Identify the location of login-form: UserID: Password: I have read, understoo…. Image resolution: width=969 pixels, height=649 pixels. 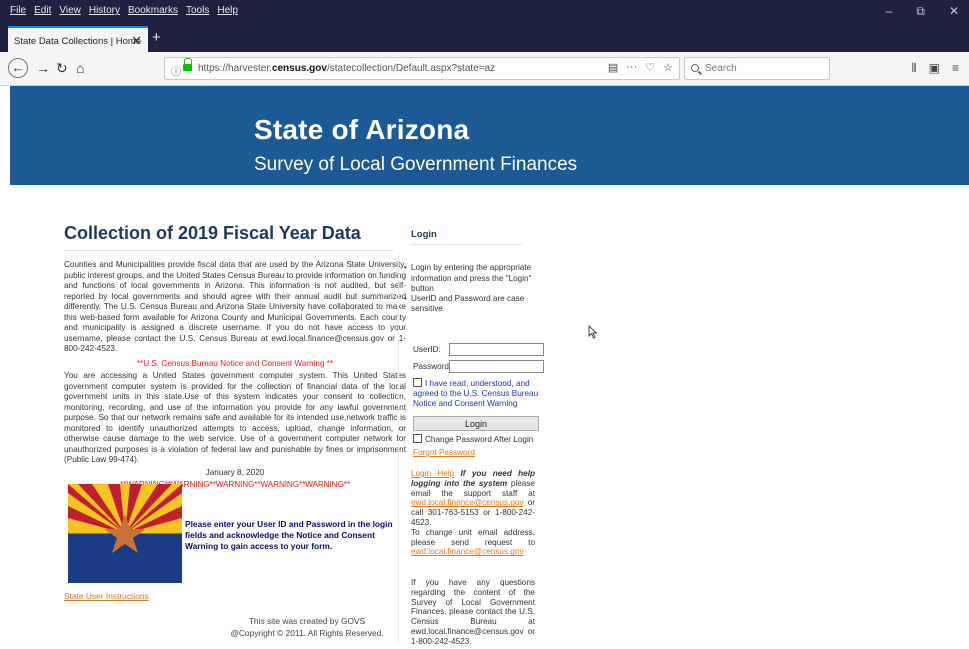
(478, 399).